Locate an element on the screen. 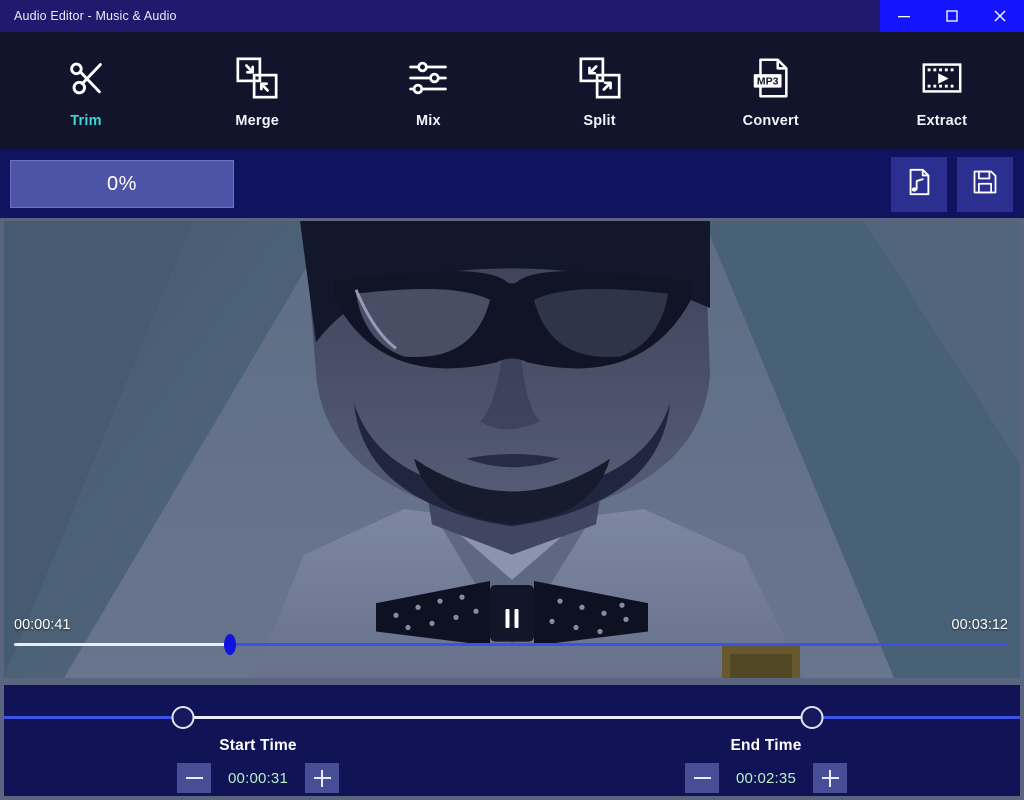 The width and height of the screenshot is (1024, 800). start-time-handle is located at coordinates (183, 717).